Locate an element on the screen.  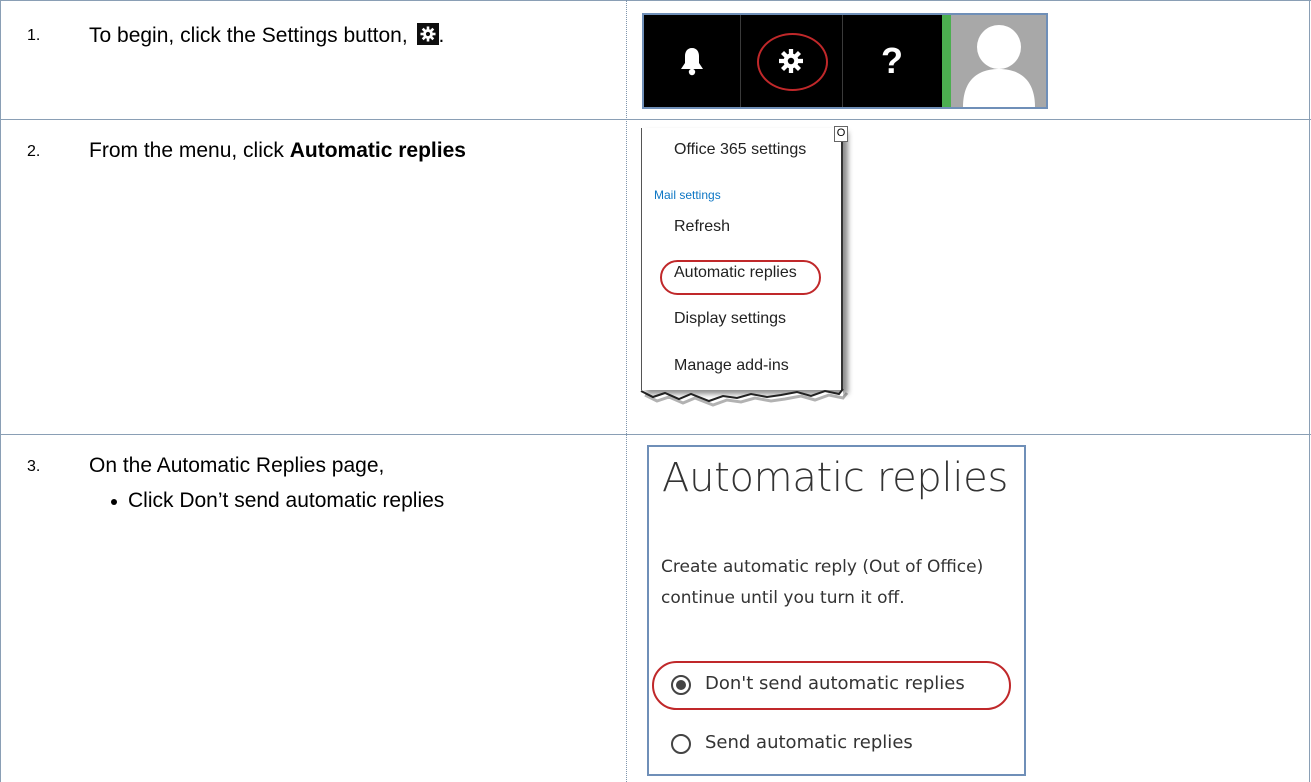
presence-indicator is located at coordinates (946, 61).